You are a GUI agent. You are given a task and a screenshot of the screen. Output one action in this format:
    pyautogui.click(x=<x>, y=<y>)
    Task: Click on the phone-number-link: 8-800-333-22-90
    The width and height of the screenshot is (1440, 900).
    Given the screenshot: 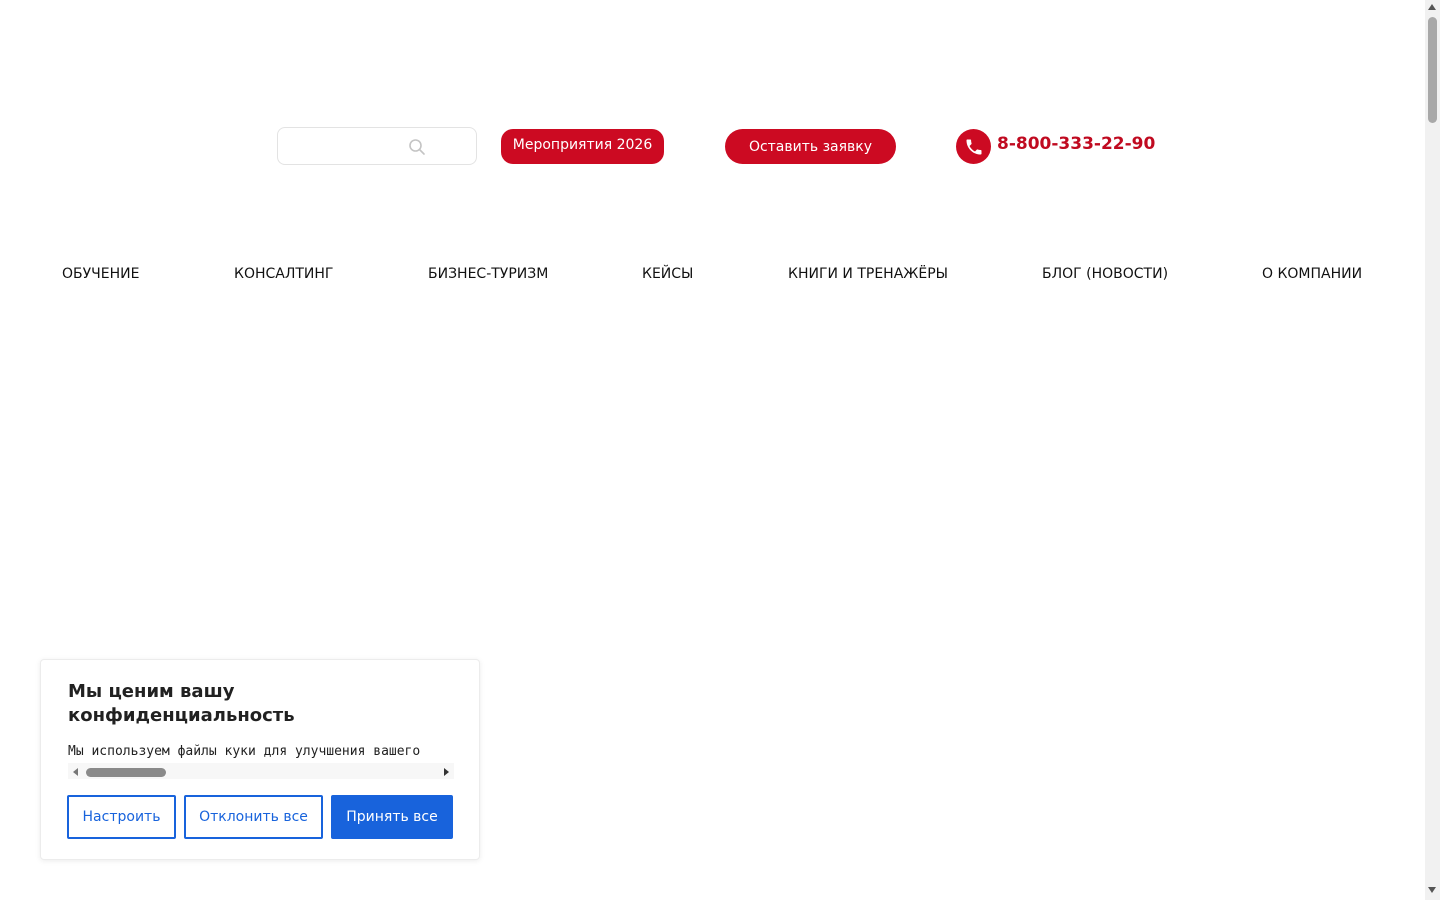 What is the action you would take?
    pyautogui.click(x=1076, y=144)
    